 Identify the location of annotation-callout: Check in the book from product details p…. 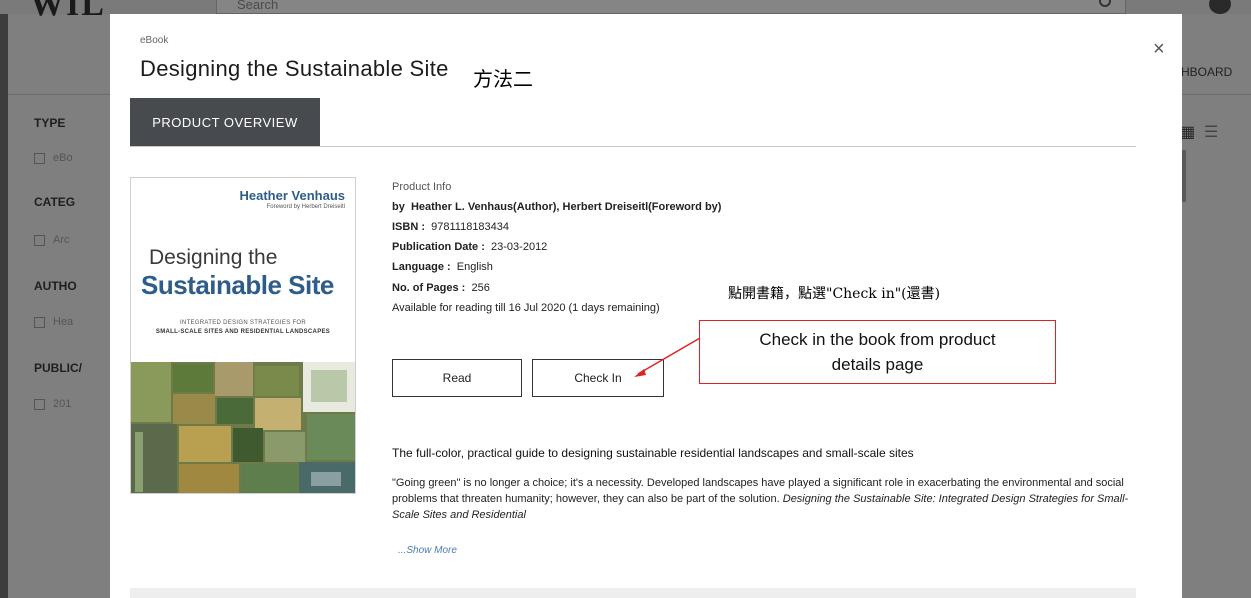
(877, 352).